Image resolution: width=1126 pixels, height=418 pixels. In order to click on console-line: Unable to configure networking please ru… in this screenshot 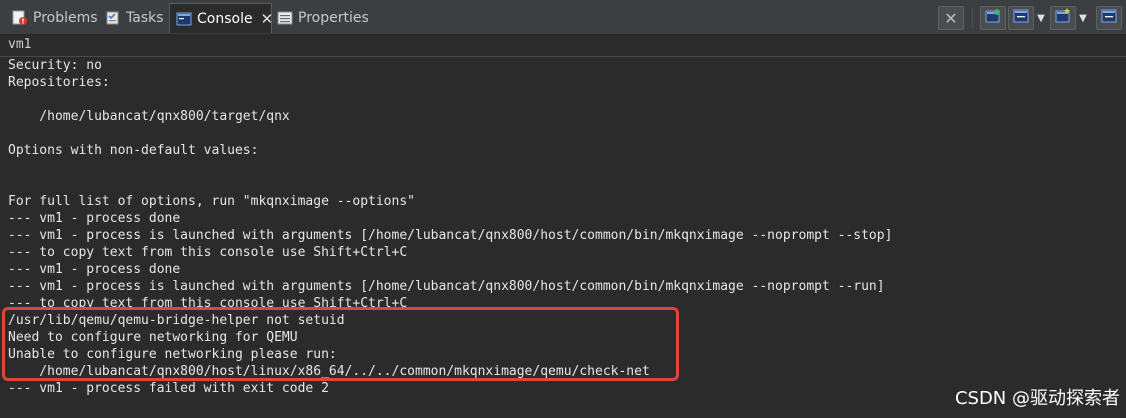, I will do `click(172, 354)`.